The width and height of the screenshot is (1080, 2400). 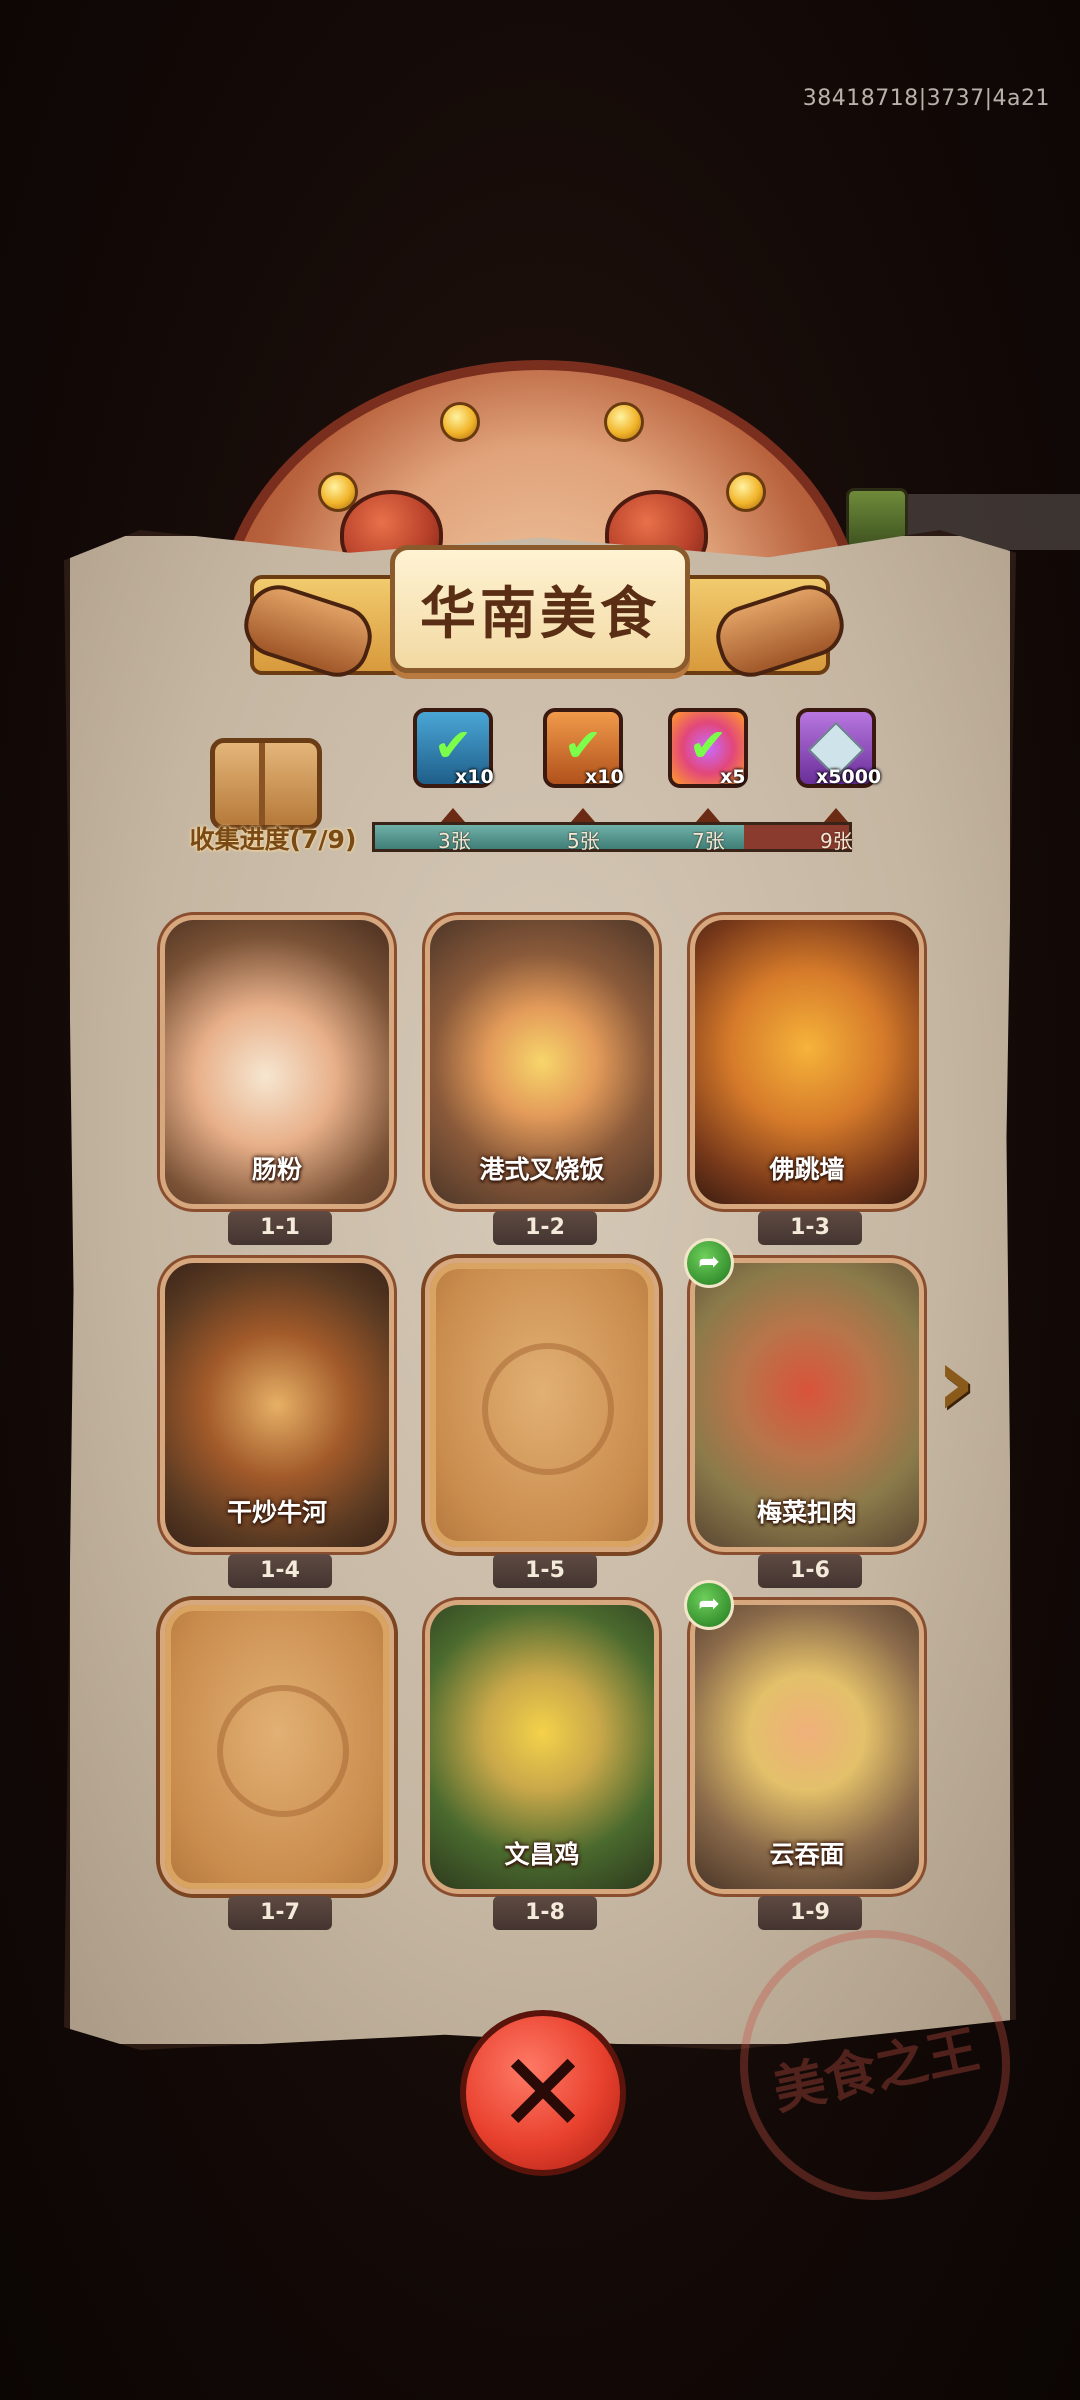 What do you see at coordinates (807, 1062) in the screenshot?
I see `dish-card: 佛跳墙` at bounding box center [807, 1062].